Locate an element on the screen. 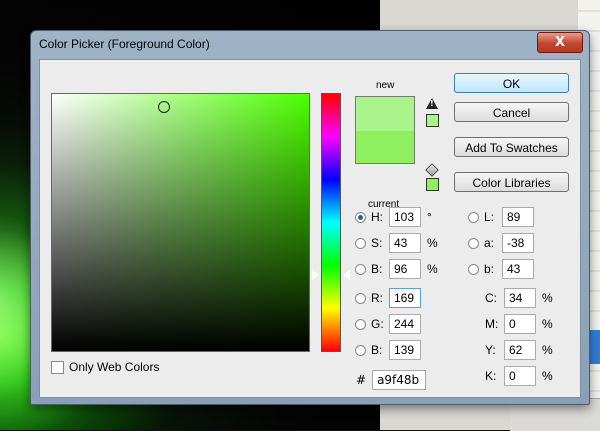  lab-b-radio is located at coordinates (473, 269).